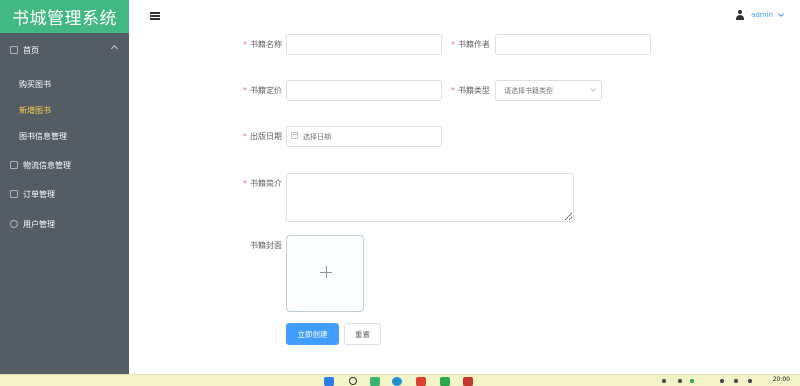 Image resolution: width=800 pixels, height=386 pixels. I want to click on book-intro-textarea, so click(430, 197).